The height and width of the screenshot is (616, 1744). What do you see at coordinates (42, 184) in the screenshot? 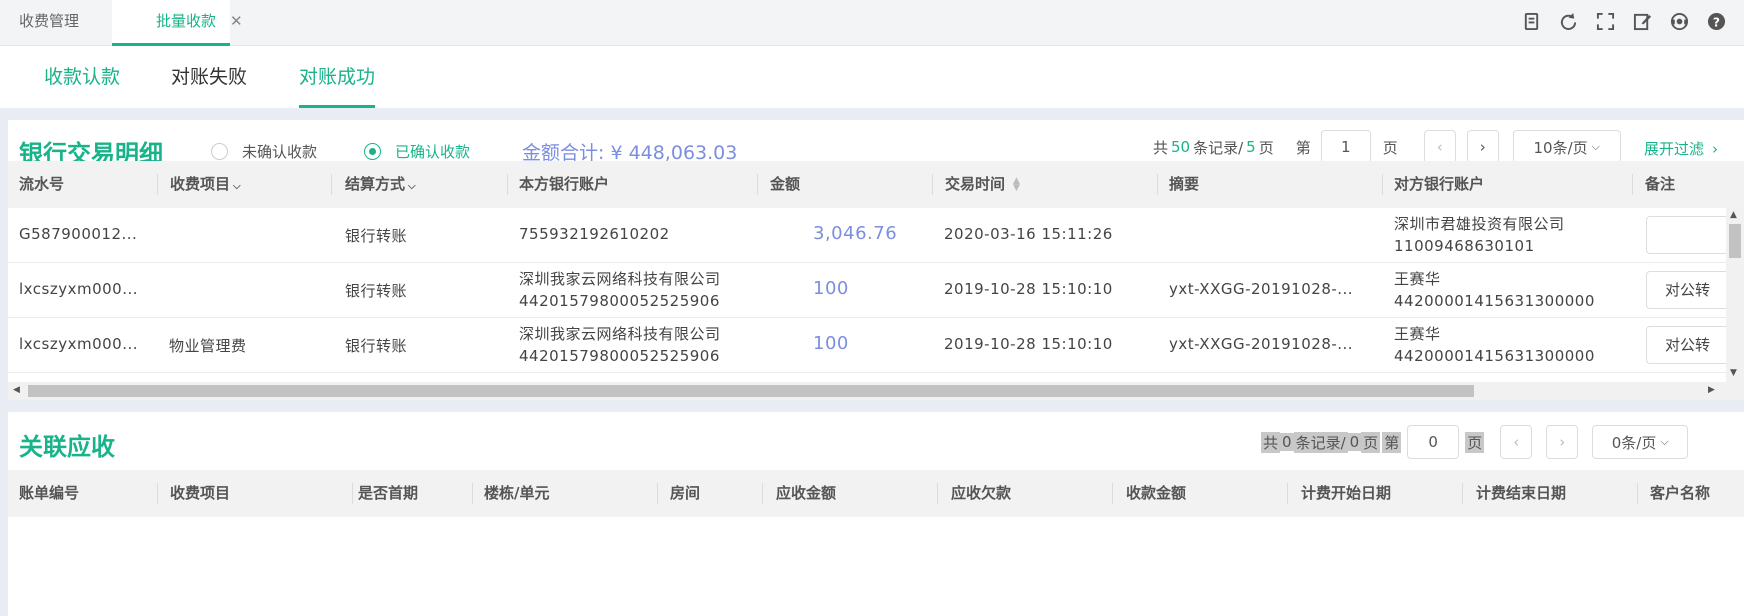
I see `col-serial: 流水号` at bounding box center [42, 184].